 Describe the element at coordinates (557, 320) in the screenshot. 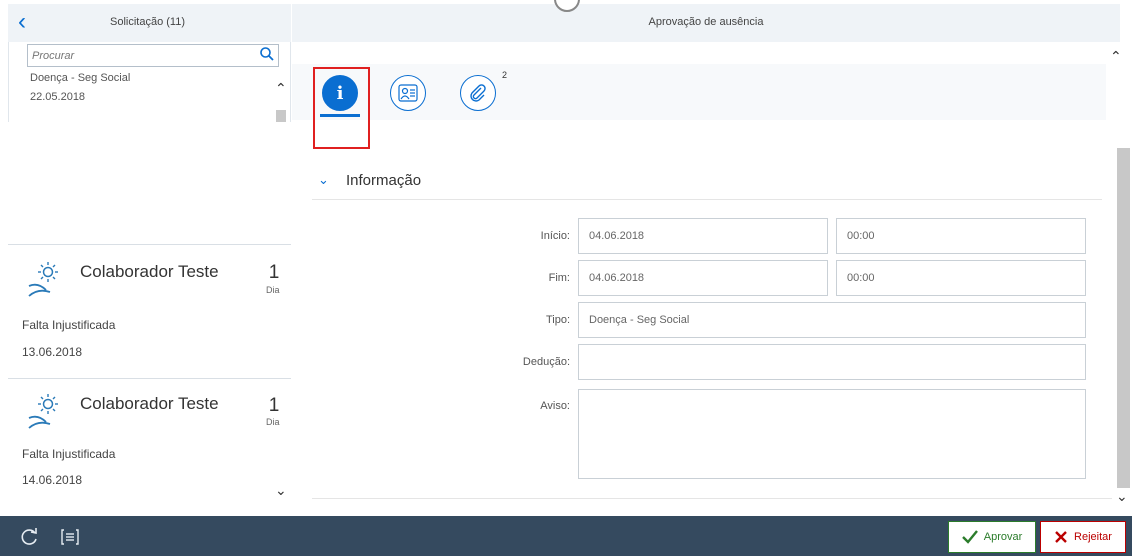

I see `tipo-label: Tipo:` at that location.